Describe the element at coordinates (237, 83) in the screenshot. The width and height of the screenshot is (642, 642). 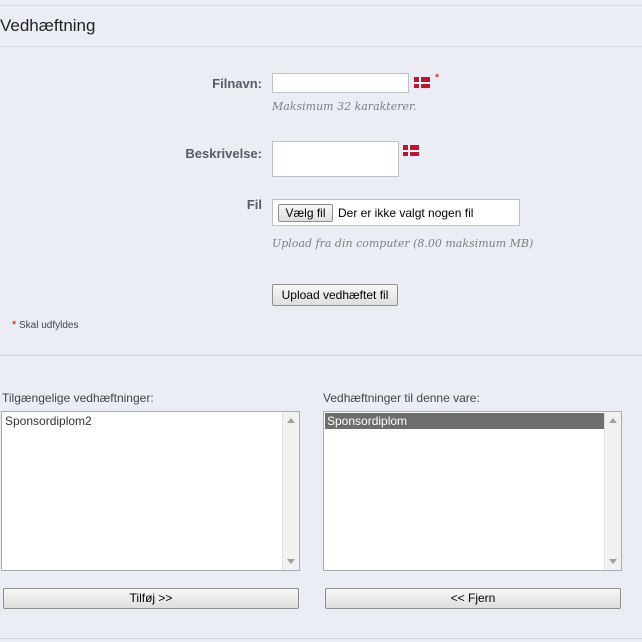
I see `filename-label: Filnavn:` at that location.